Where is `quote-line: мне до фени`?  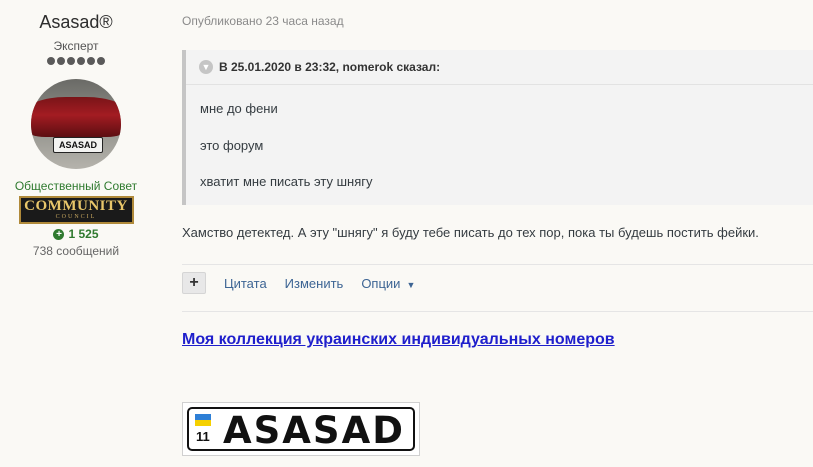 quote-line: мне до фени is located at coordinates (239, 108).